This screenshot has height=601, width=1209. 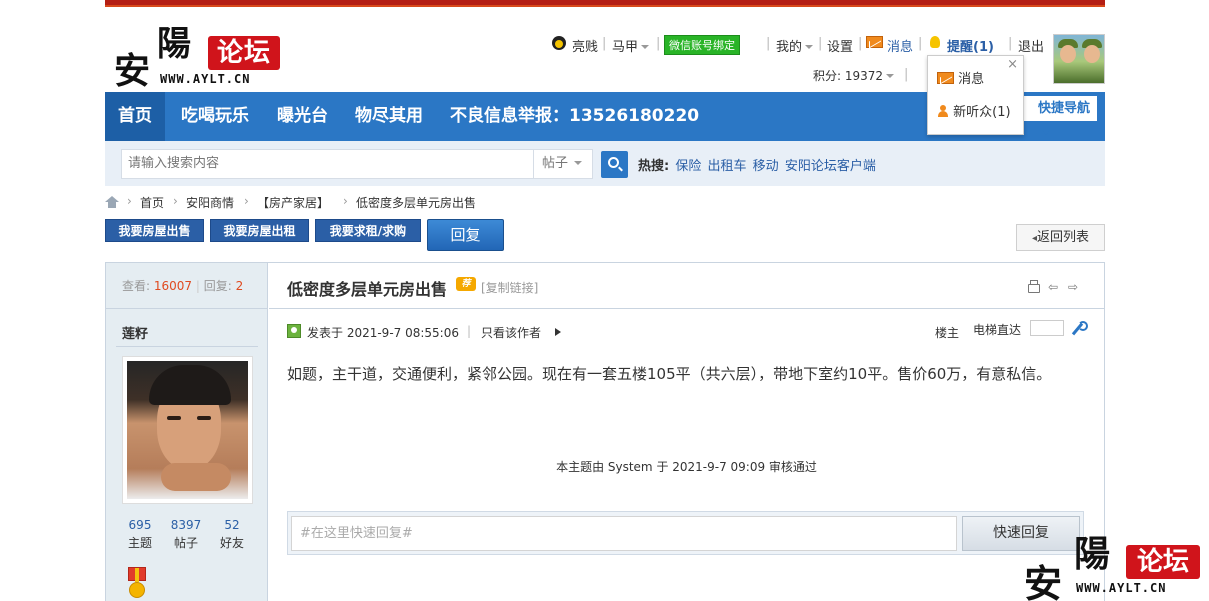 I want to click on reply-button: 回复, so click(x=465, y=235).